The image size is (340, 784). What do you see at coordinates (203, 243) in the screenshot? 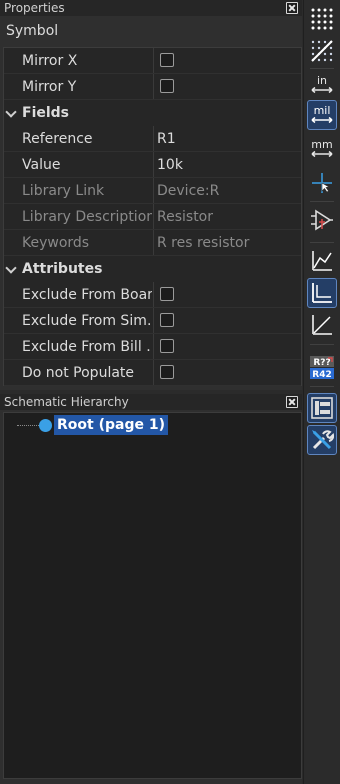
I see `property-value: R res resistor` at bounding box center [203, 243].